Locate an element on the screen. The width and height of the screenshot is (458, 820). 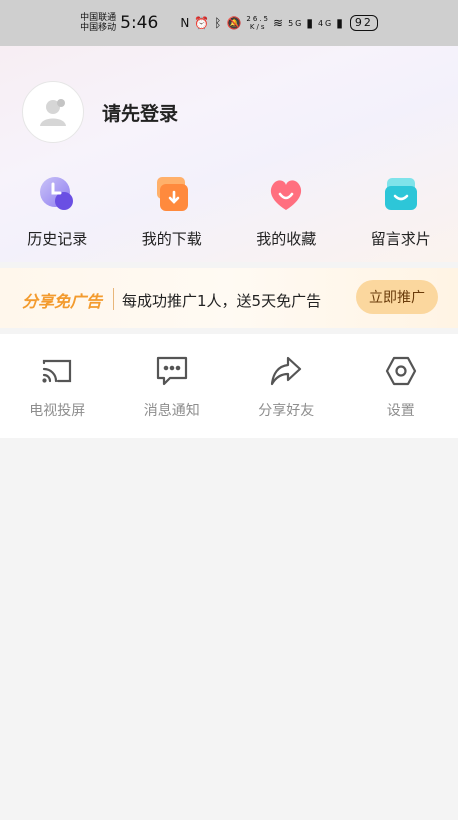
nfc-icon: N is located at coordinates (186, 23).